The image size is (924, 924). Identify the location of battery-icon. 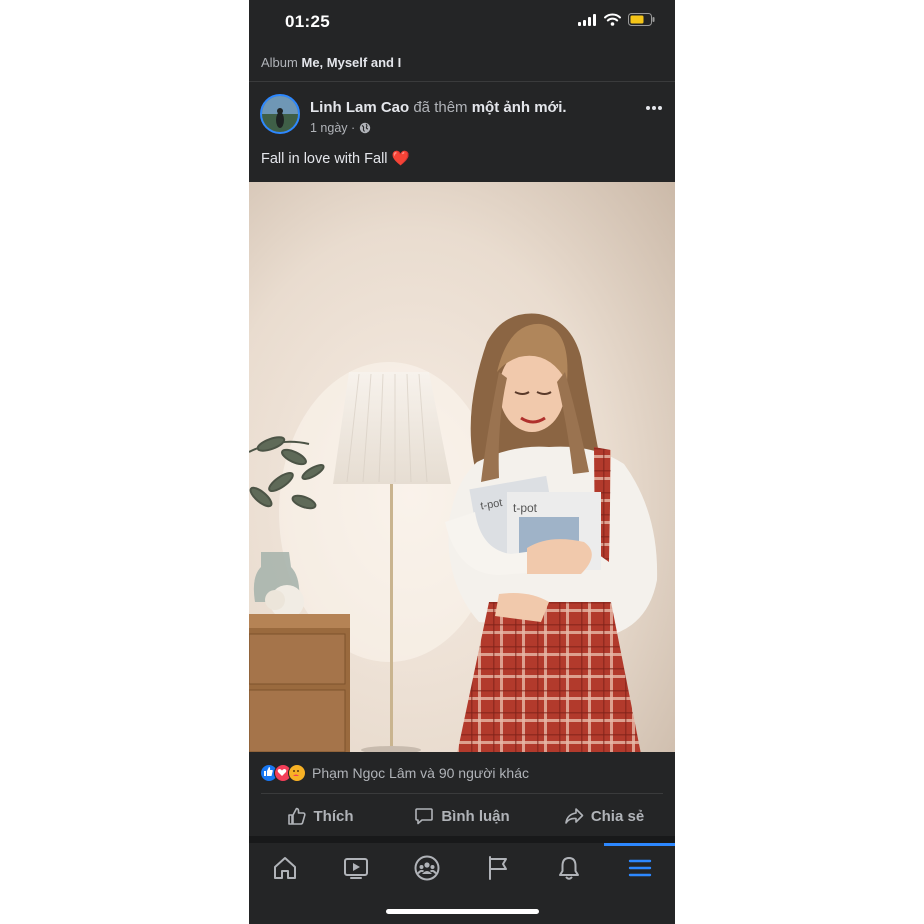
(641, 19).